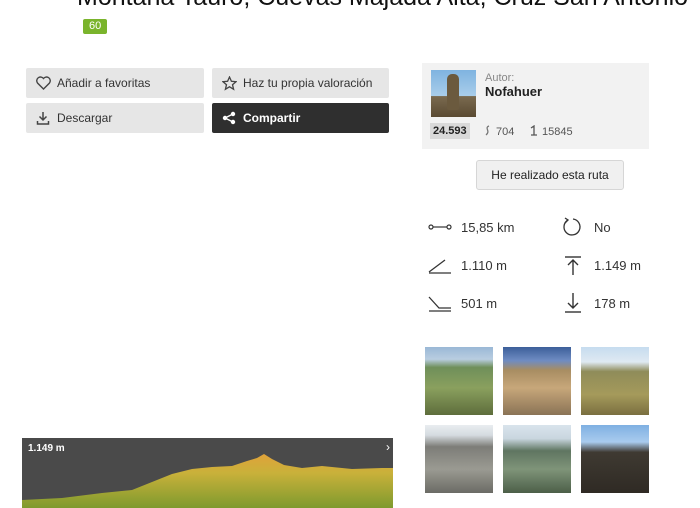 The height and width of the screenshot is (508, 700). Describe the element at coordinates (550, 175) in the screenshot. I see `done-route-button: He realizado esta ruta` at that location.